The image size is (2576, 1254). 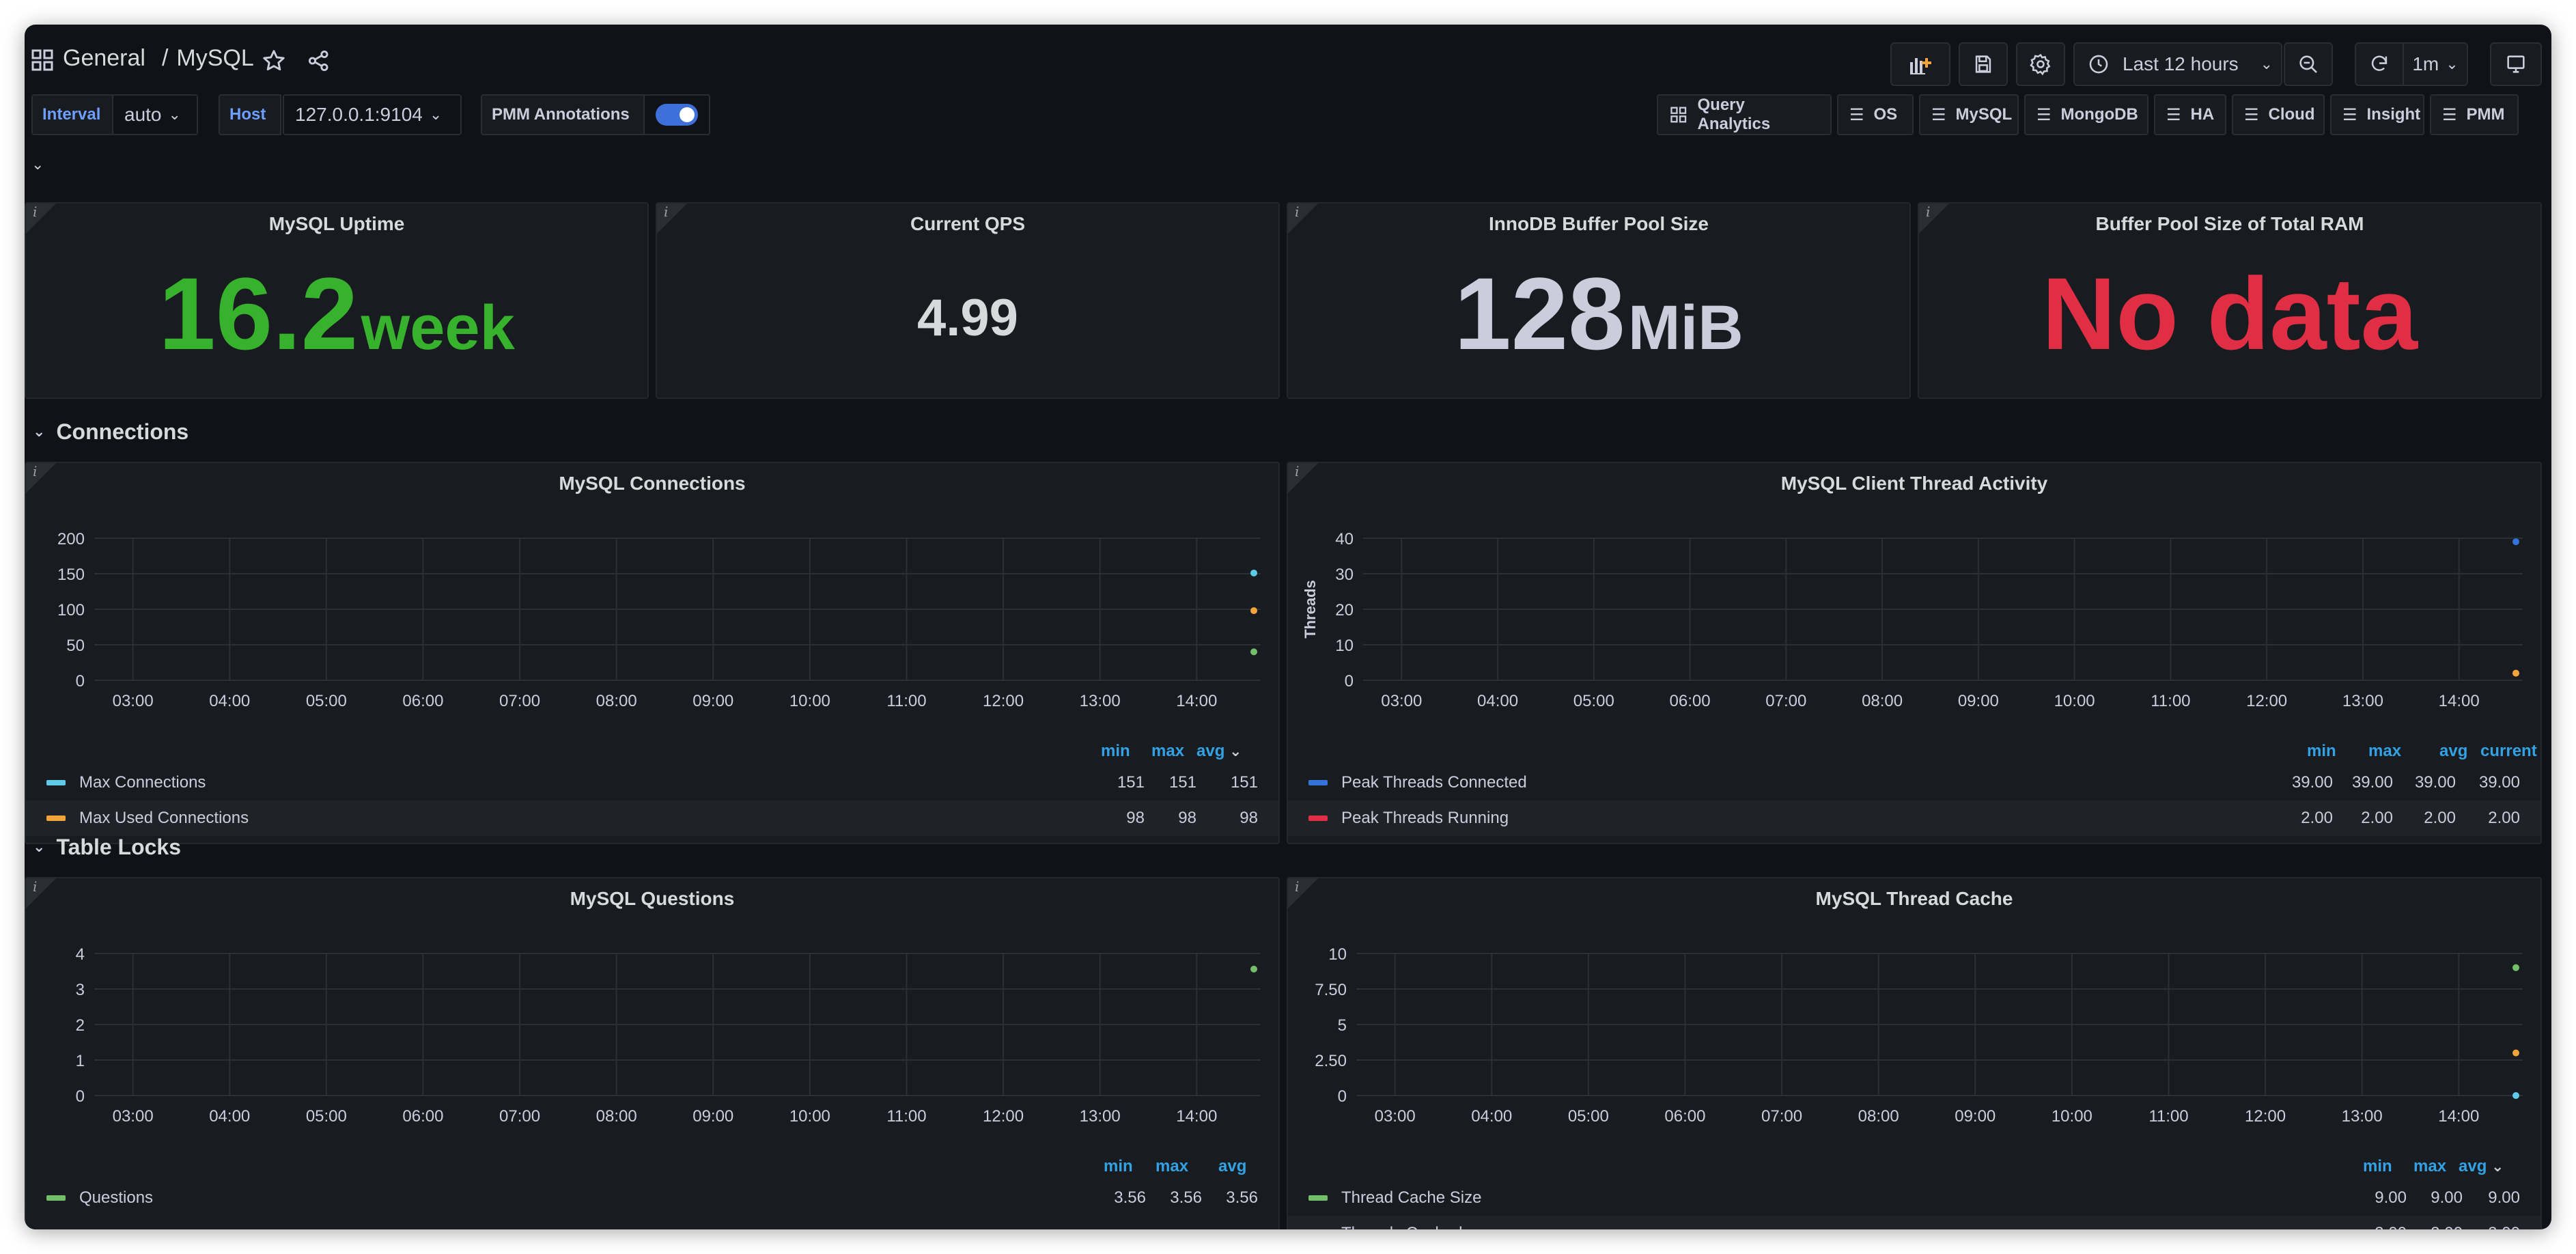 I want to click on save-dashboard-button, so click(x=1983, y=64).